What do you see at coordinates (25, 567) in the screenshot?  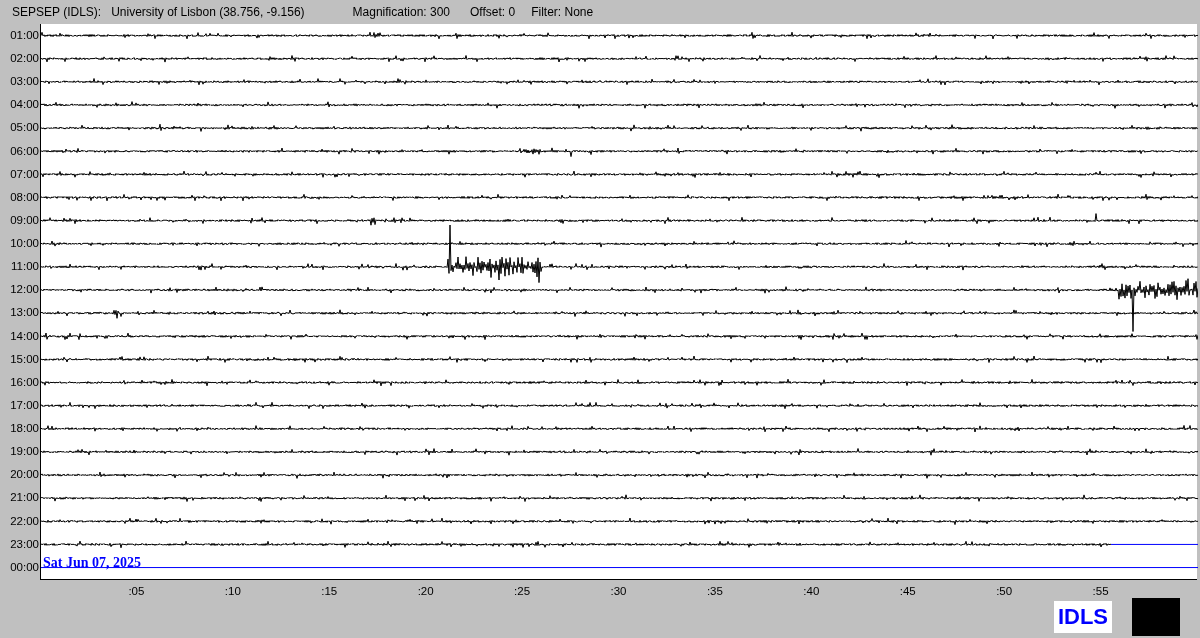 I see `hour-label: 00:00` at bounding box center [25, 567].